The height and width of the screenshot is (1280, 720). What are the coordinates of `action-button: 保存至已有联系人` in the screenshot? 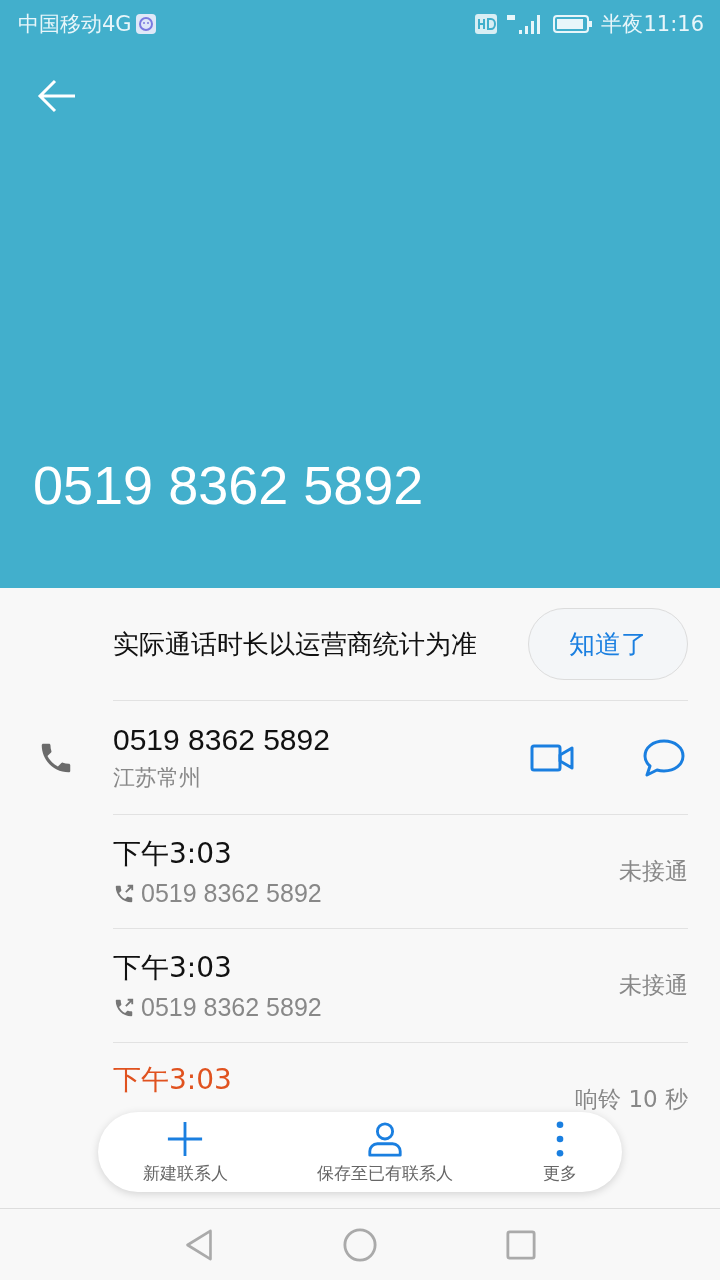 It's located at (385, 1152).